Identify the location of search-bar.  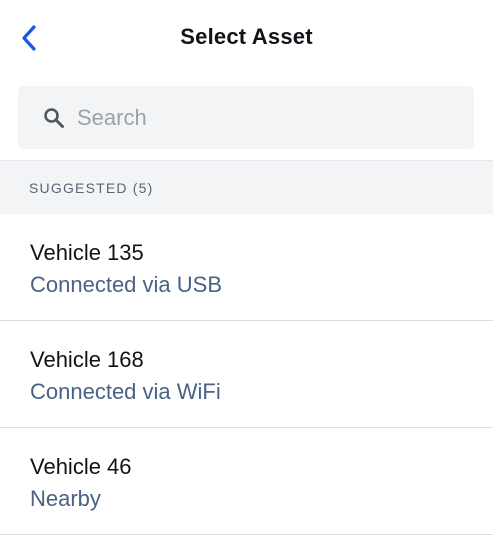
(246, 117).